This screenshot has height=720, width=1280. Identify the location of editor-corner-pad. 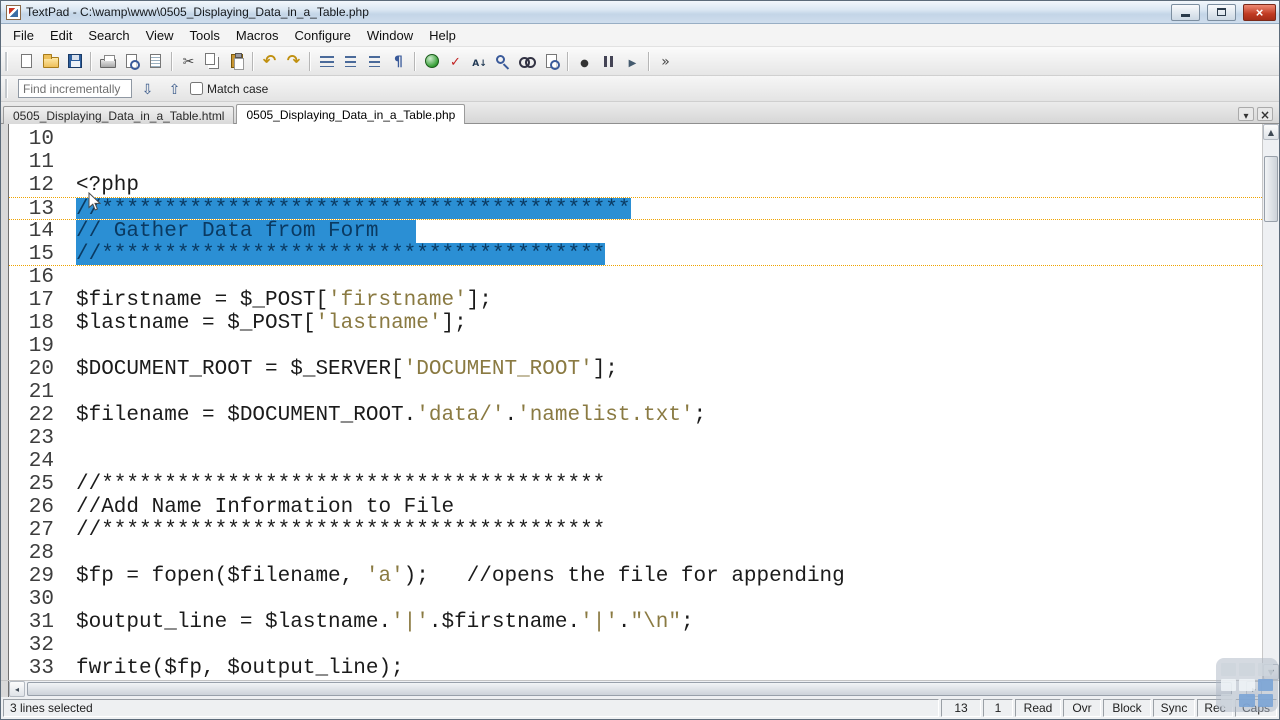
(5, 689).